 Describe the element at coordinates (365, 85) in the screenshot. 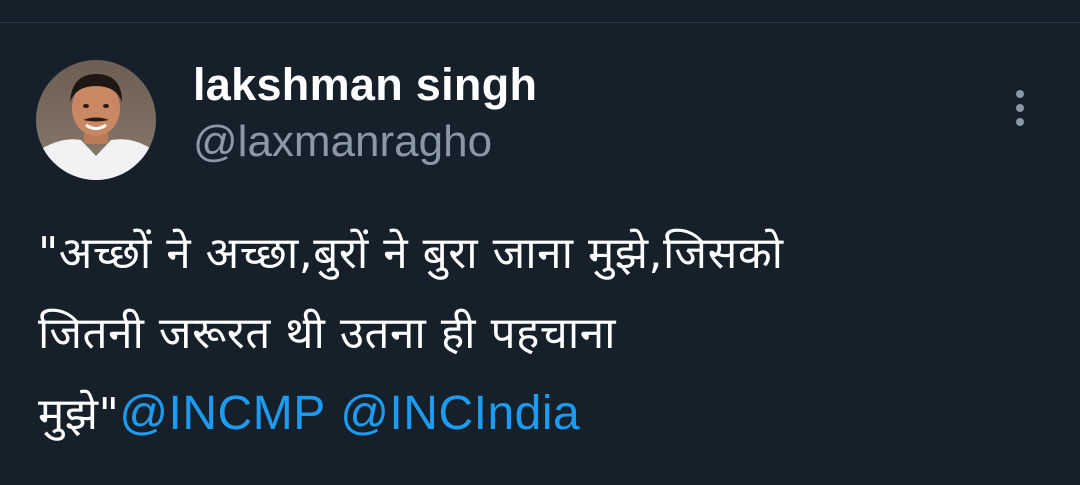

I see `display-name: lakshman singh` at that location.